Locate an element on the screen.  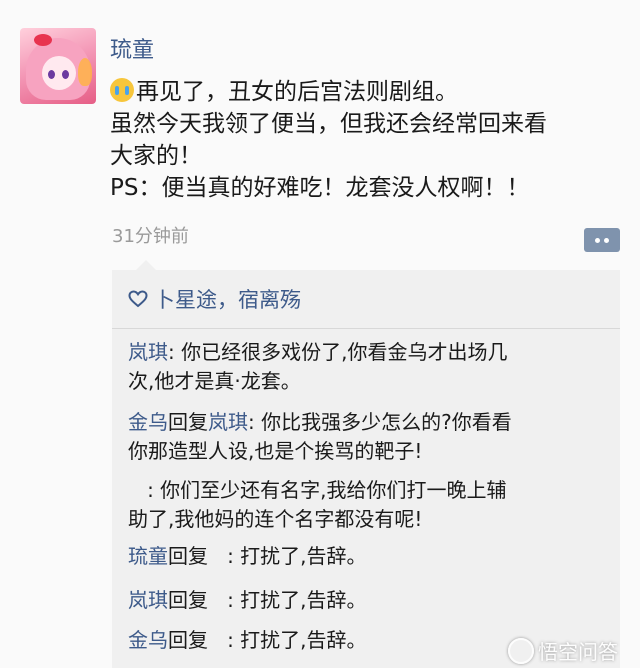
reply-target: 岚琪 is located at coordinates (228, 422).